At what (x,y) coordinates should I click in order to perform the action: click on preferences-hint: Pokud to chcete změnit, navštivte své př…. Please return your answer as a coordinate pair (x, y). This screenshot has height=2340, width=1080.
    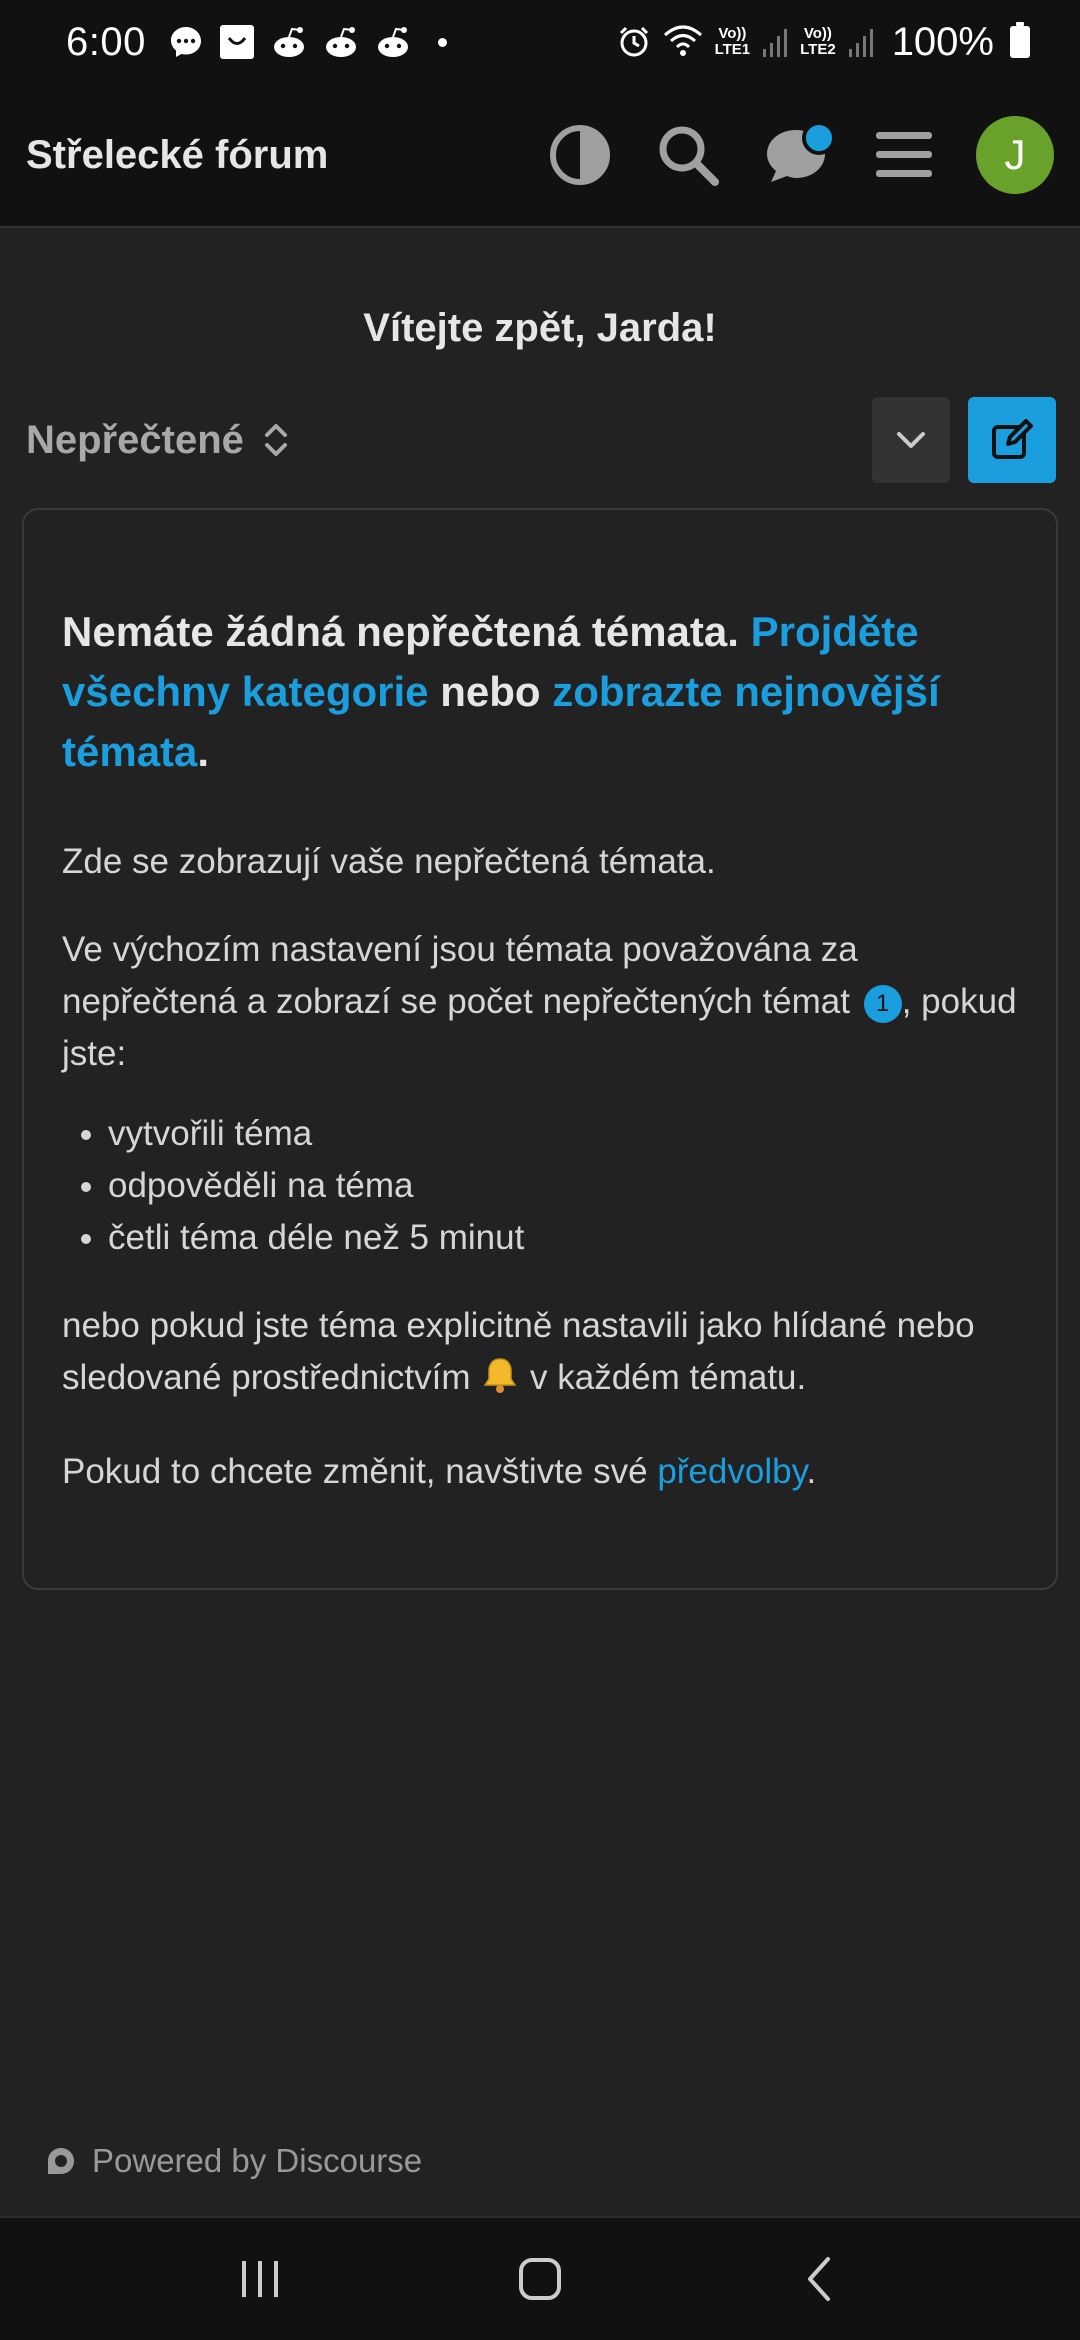
    Looking at the image, I should click on (439, 1471).